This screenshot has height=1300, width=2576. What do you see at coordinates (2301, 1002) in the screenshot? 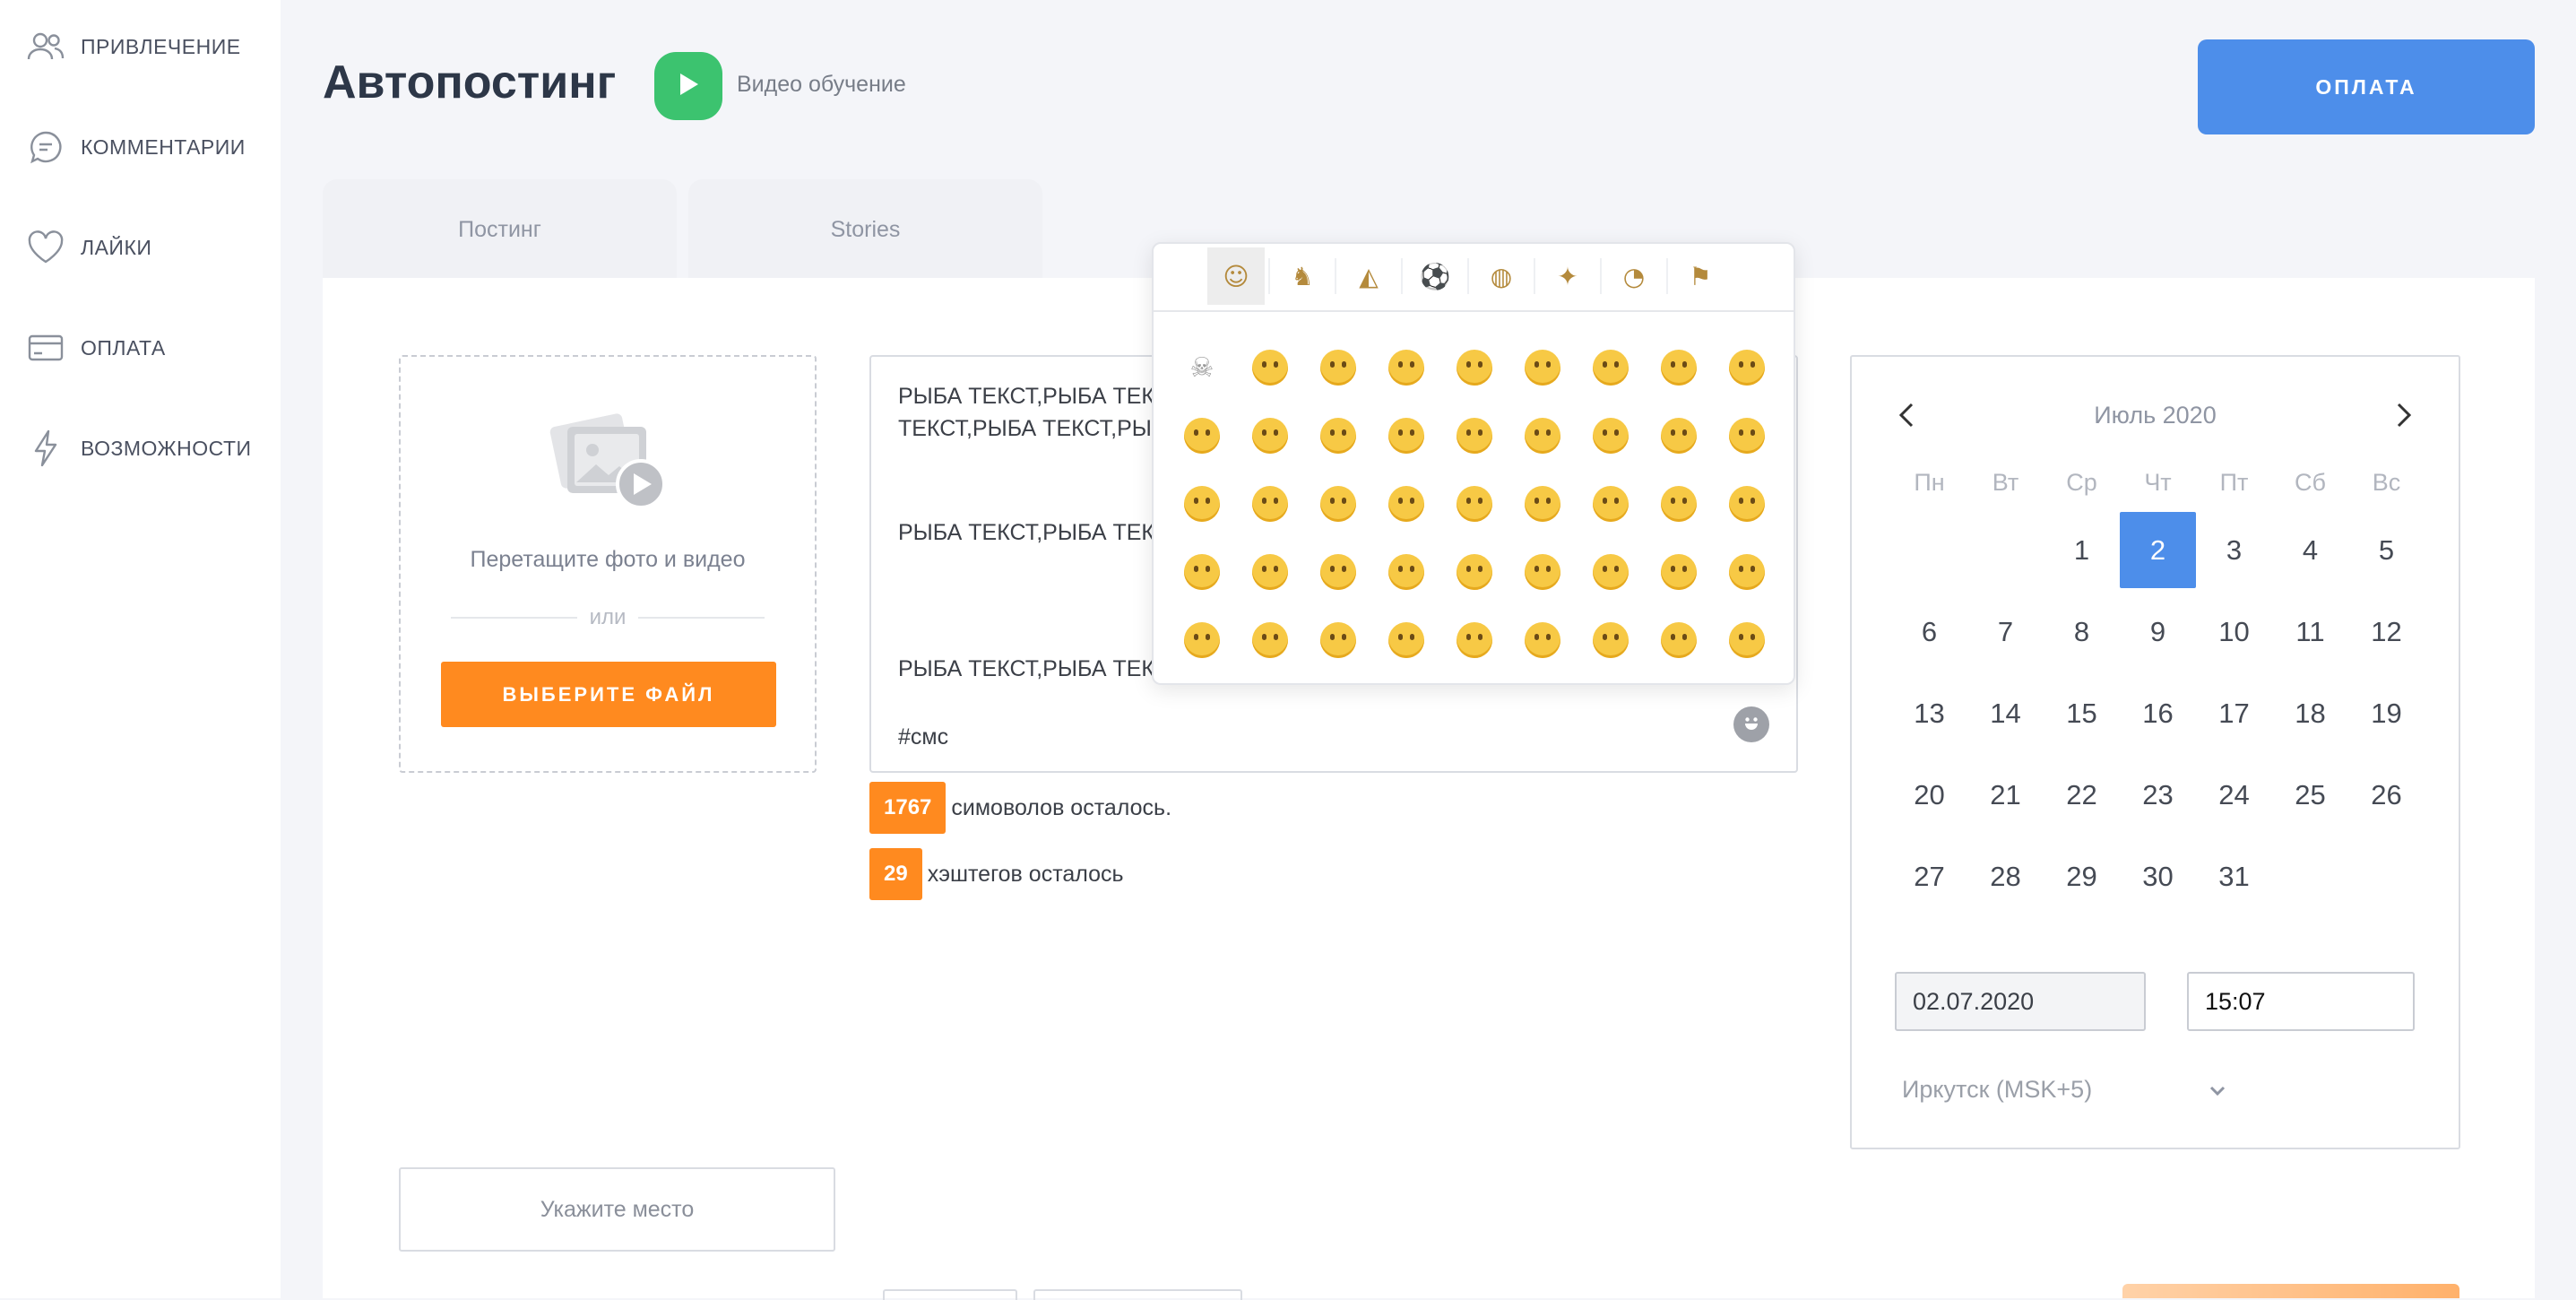
I see `time-field` at bounding box center [2301, 1002].